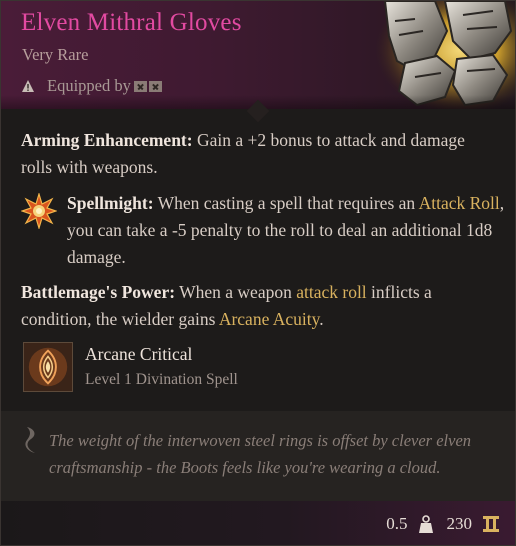 The image size is (516, 546). Describe the element at coordinates (139, 354) in the screenshot. I see `spell-name: Arcane Critical` at that location.